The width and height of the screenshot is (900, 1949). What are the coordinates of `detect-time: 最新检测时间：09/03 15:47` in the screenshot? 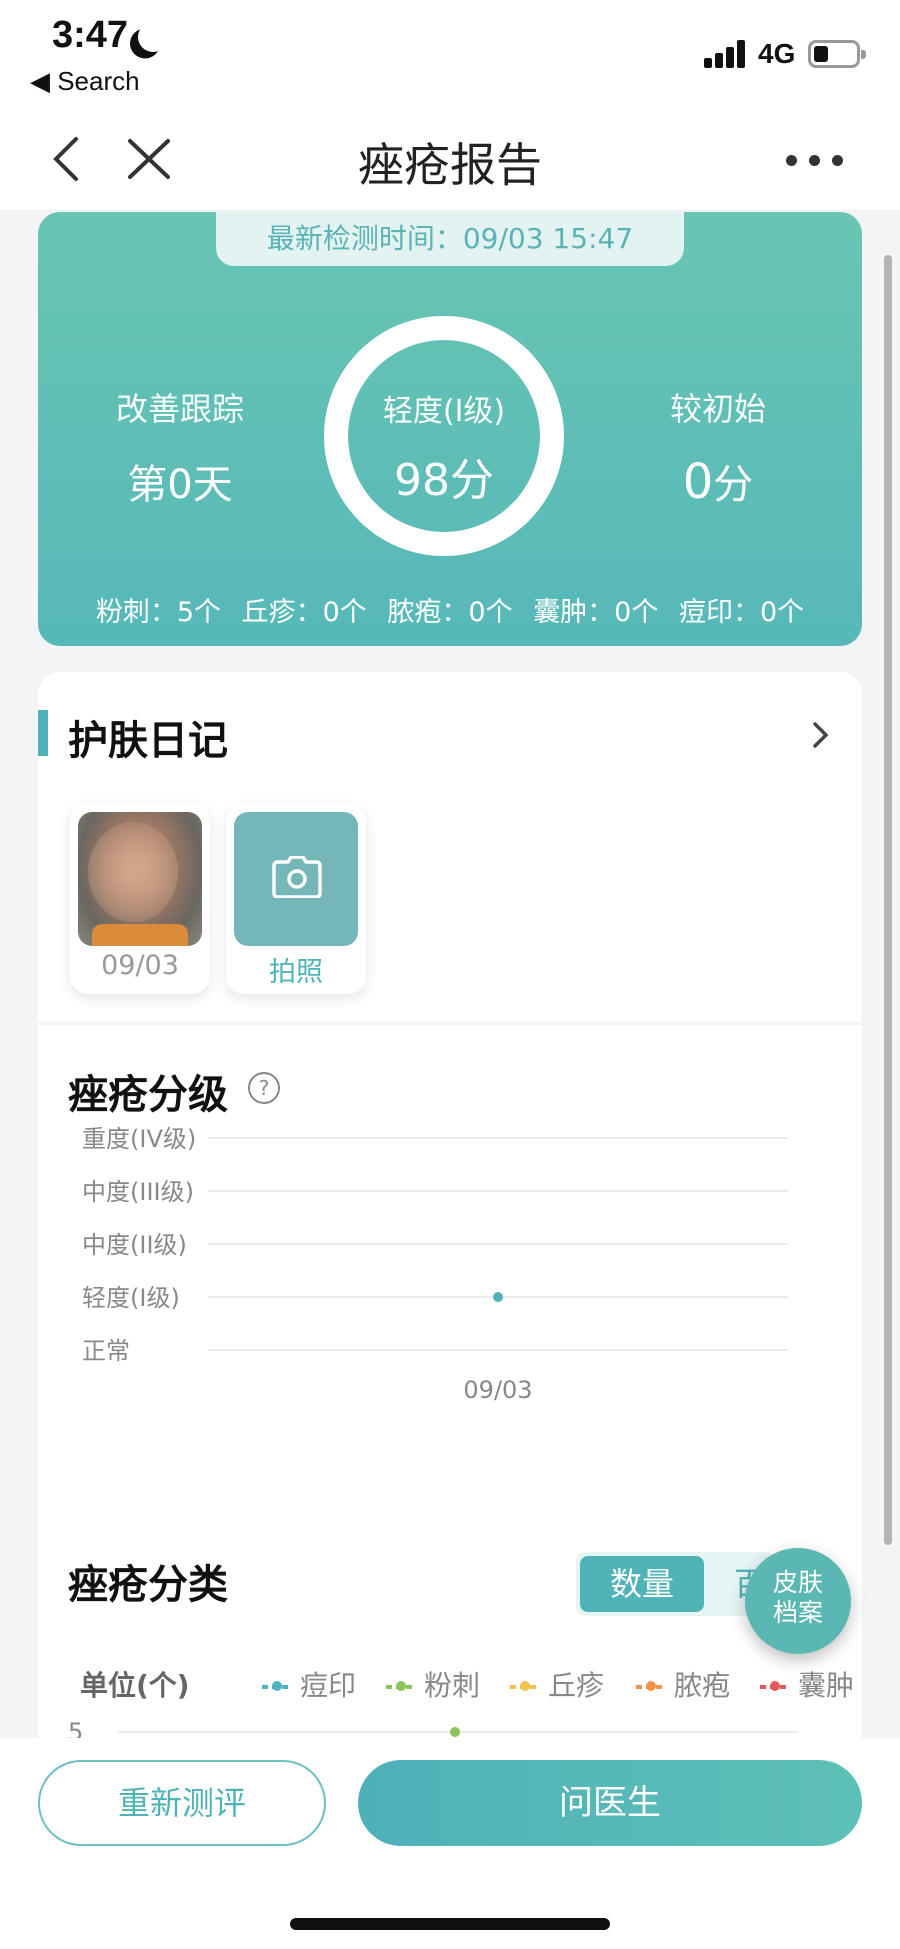 It's located at (450, 239).